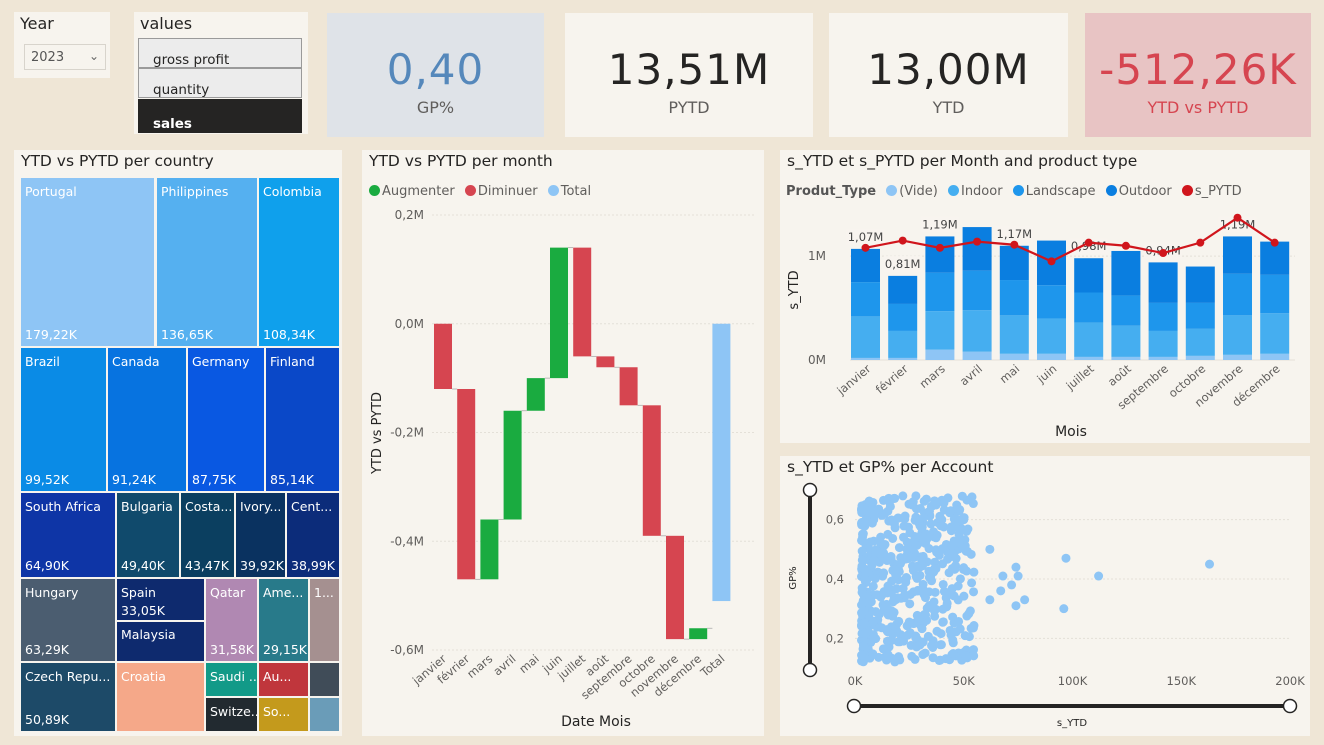 The width and height of the screenshot is (1324, 745). What do you see at coordinates (63, 419) in the screenshot?
I see `treemap-cell: Brazil 99,52K` at bounding box center [63, 419].